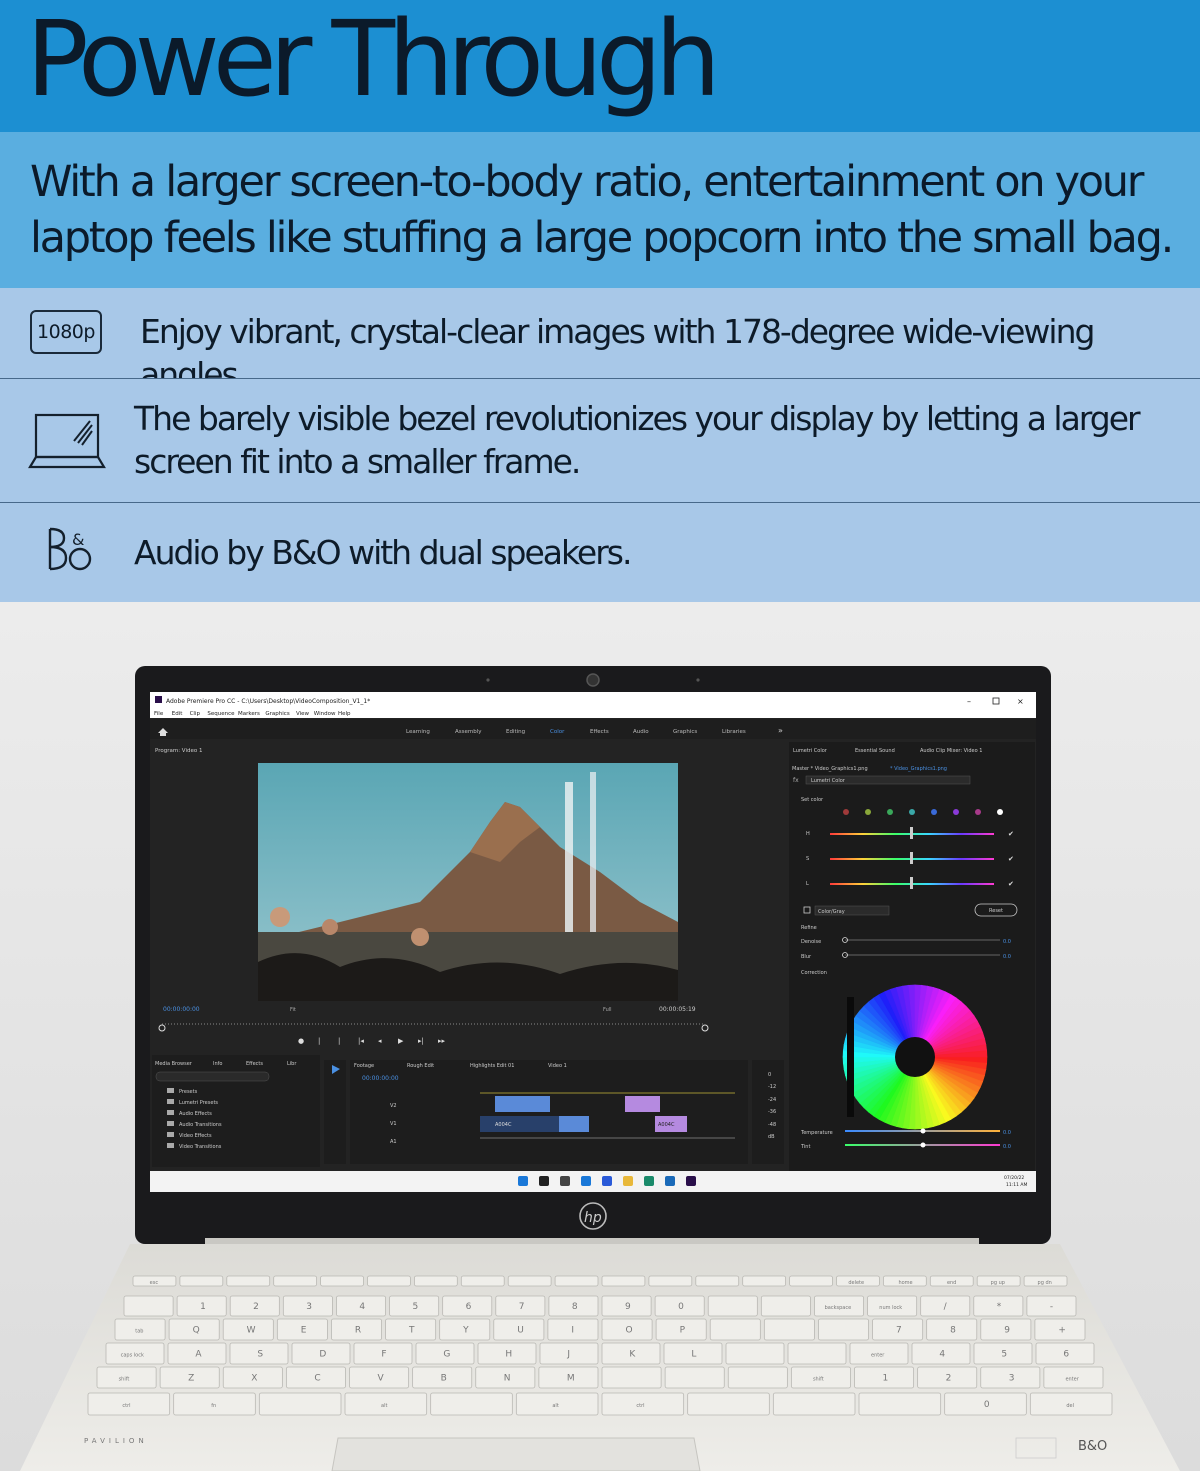 This screenshot has height=1471, width=1200. Describe the element at coordinates (195, 1136) in the screenshot. I see `effects-tree-item: Video Effects` at that location.